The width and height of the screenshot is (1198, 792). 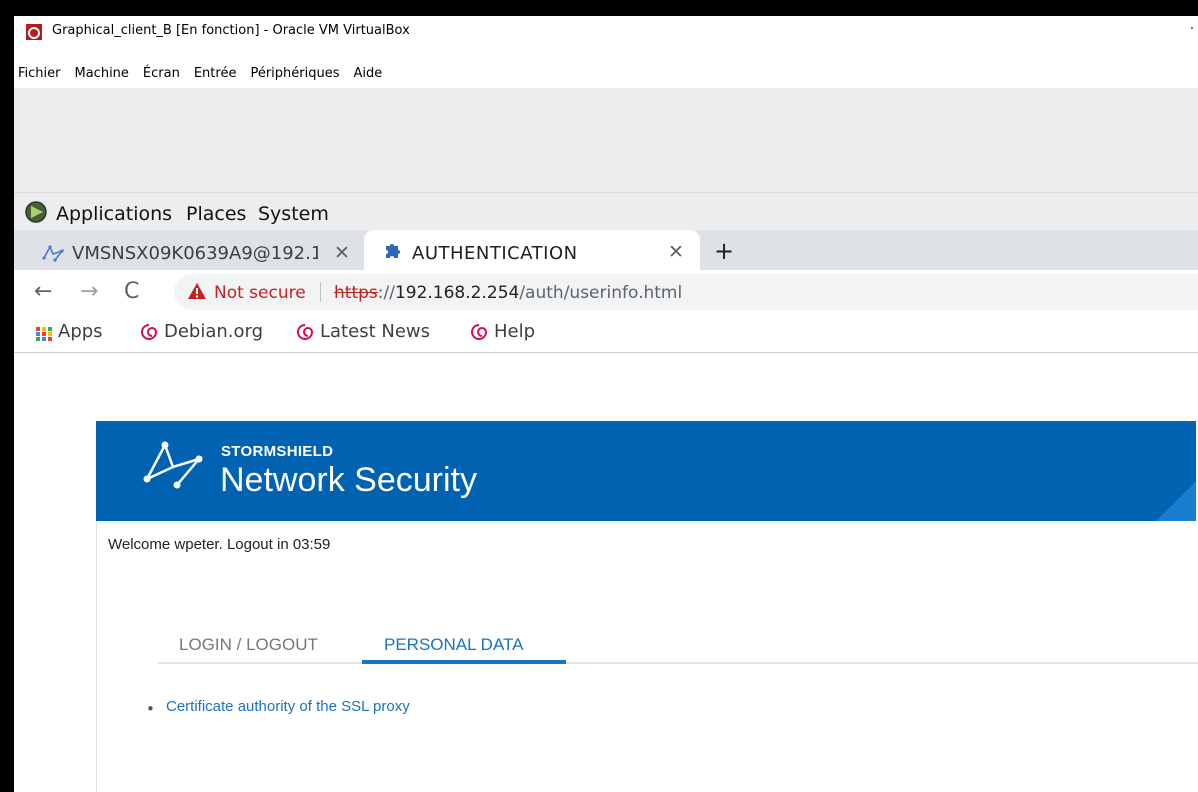 What do you see at coordinates (213, 331) in the screenshot?
I see `bookmark-debian: Debian.org` at bounding box center [213, 331].